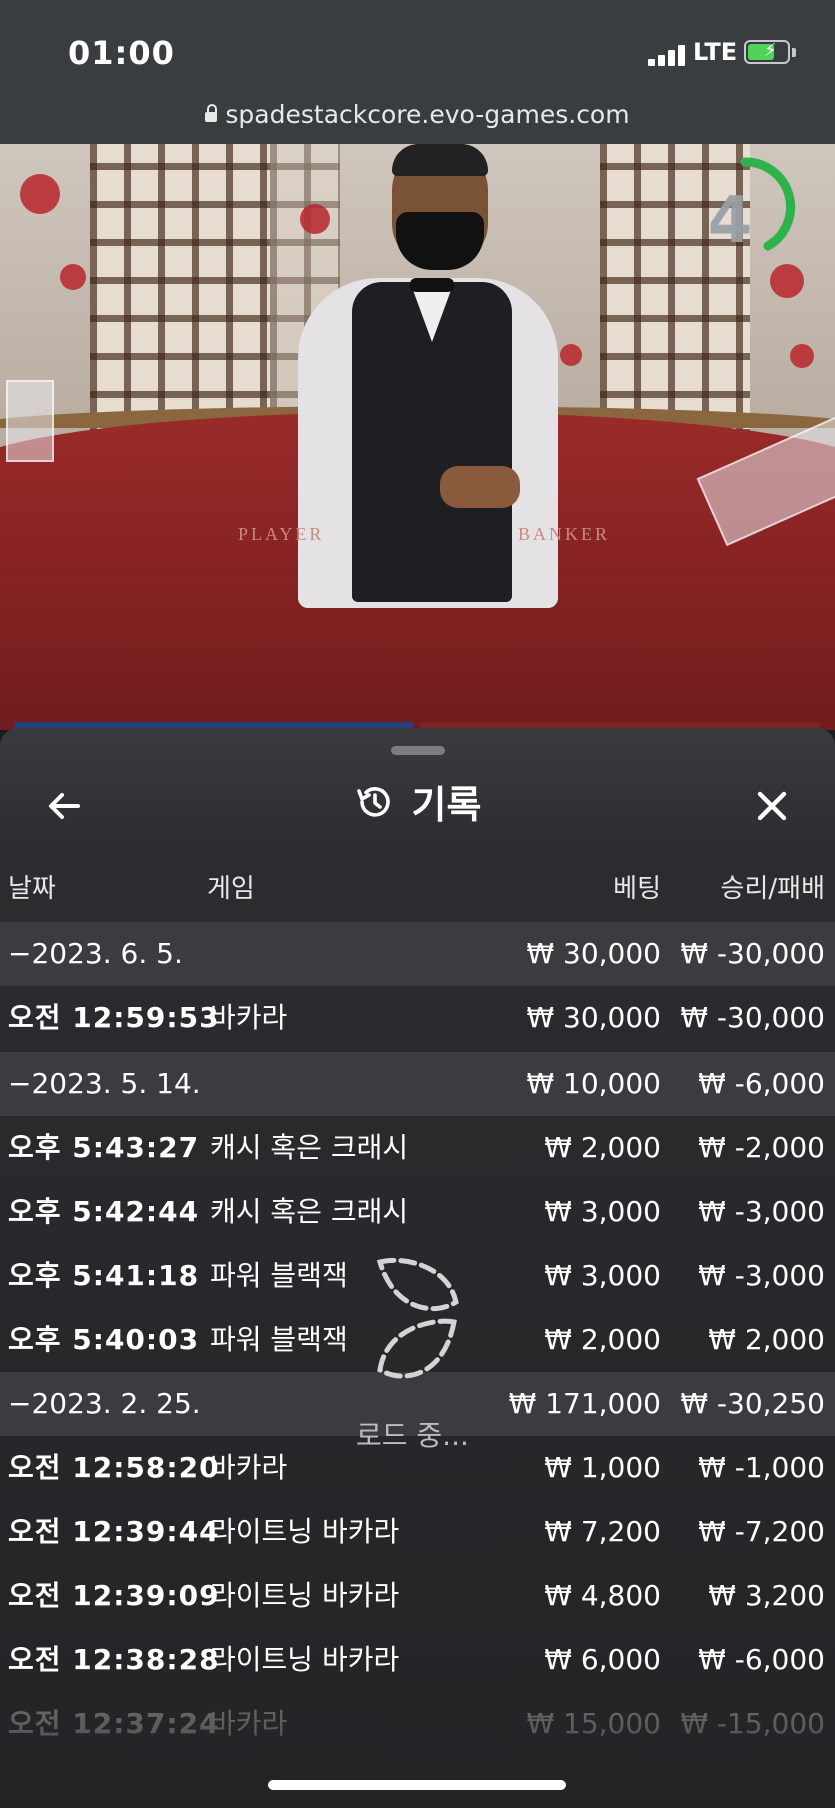 Image resolution: width=835 pixels, height=1808 pixels. I want to click on signal-icon, so click(668, 55).